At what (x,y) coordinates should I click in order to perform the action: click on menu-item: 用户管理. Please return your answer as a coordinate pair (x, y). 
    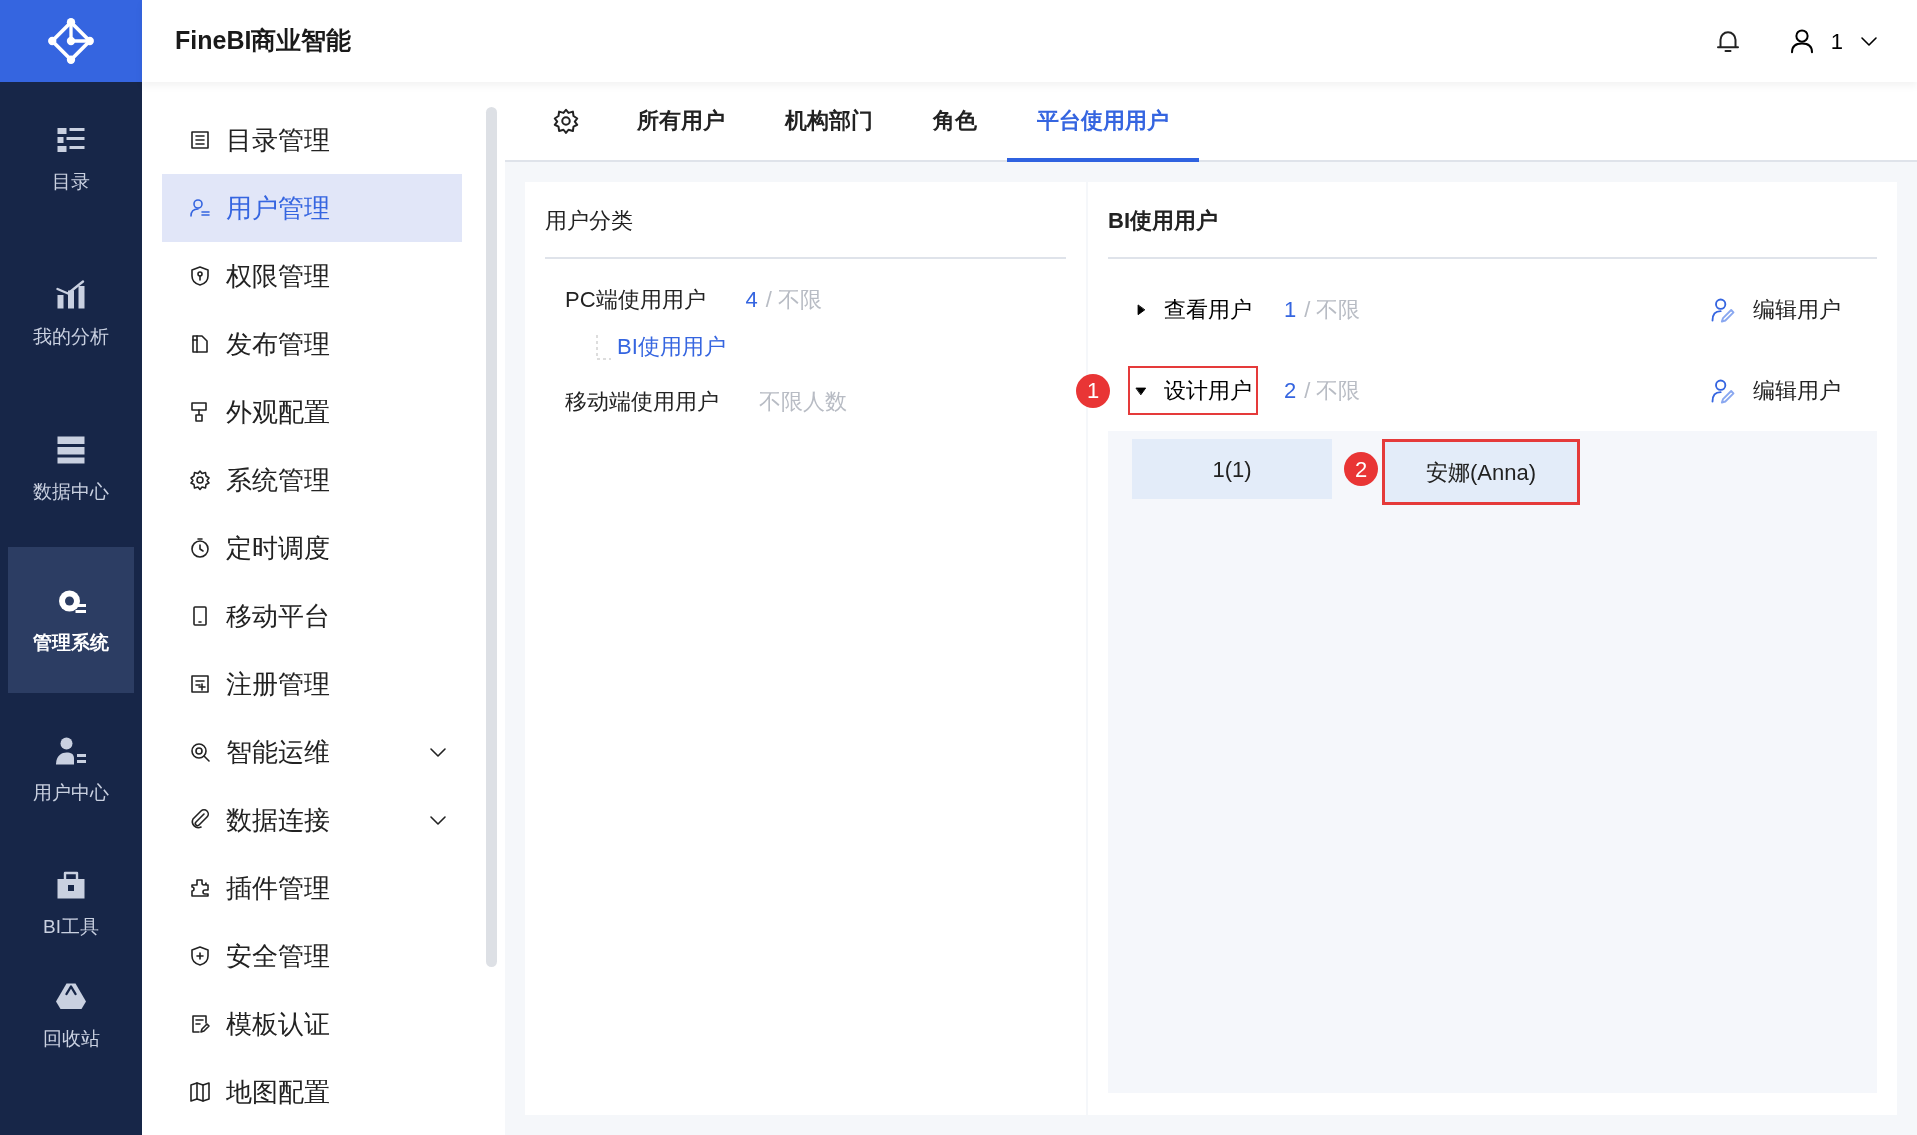
    Looking at the image, I should click on (312, 208).